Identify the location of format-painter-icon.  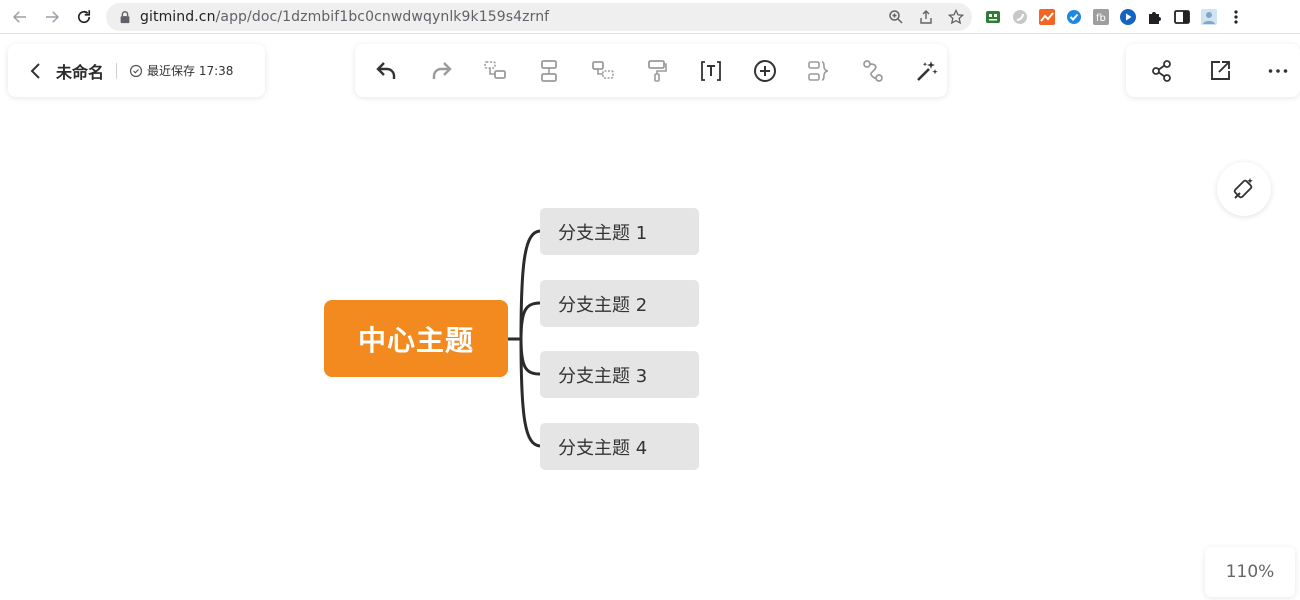
(657, 71).